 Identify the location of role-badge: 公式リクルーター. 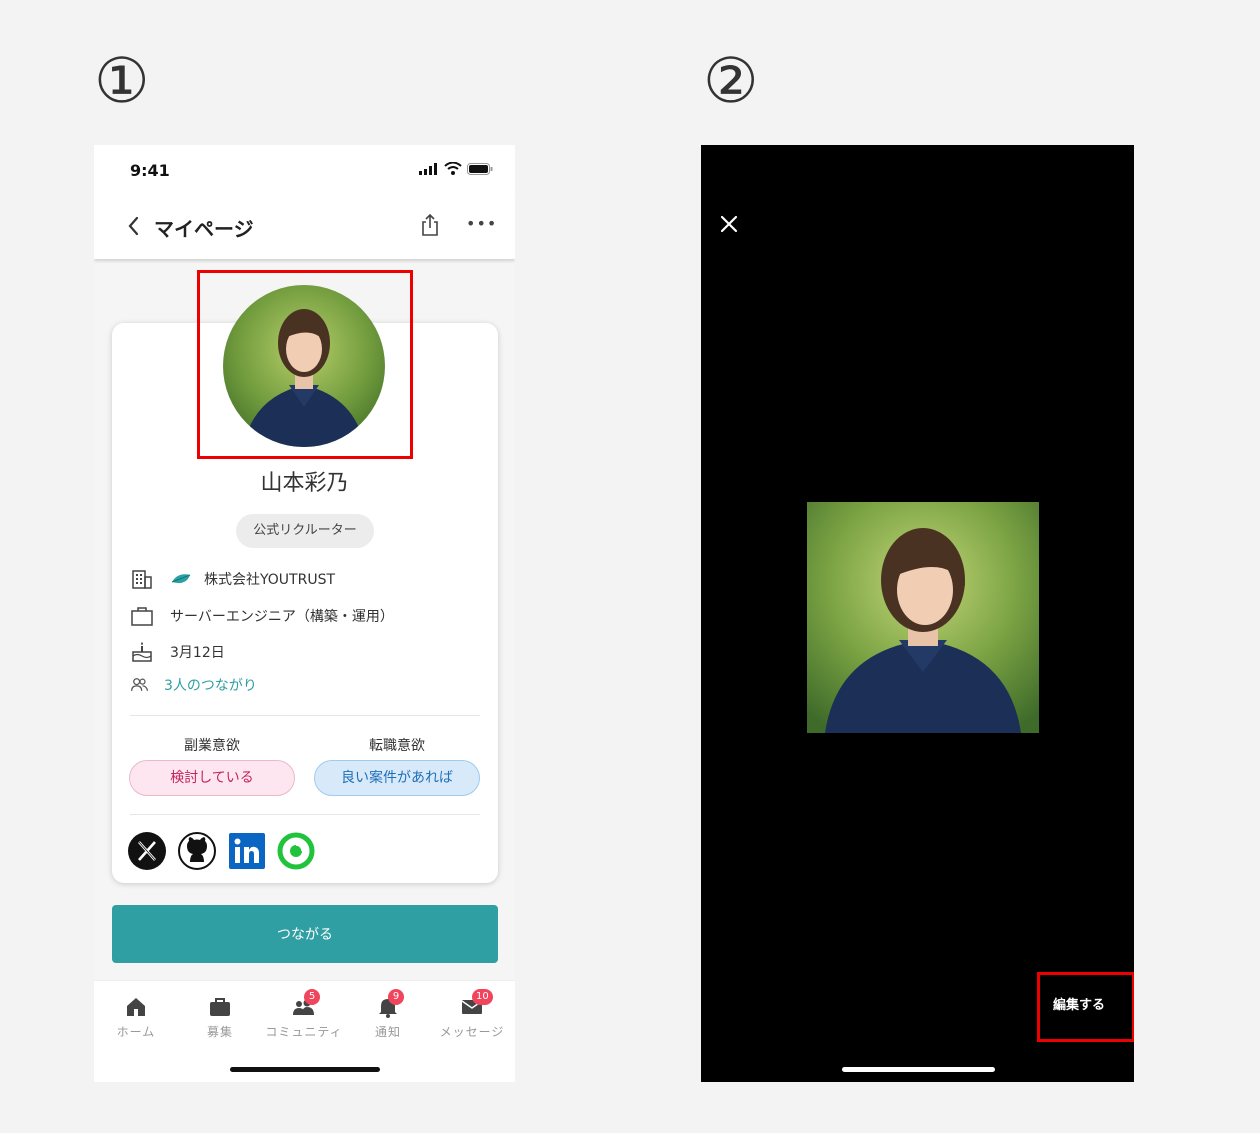
(305, 531).